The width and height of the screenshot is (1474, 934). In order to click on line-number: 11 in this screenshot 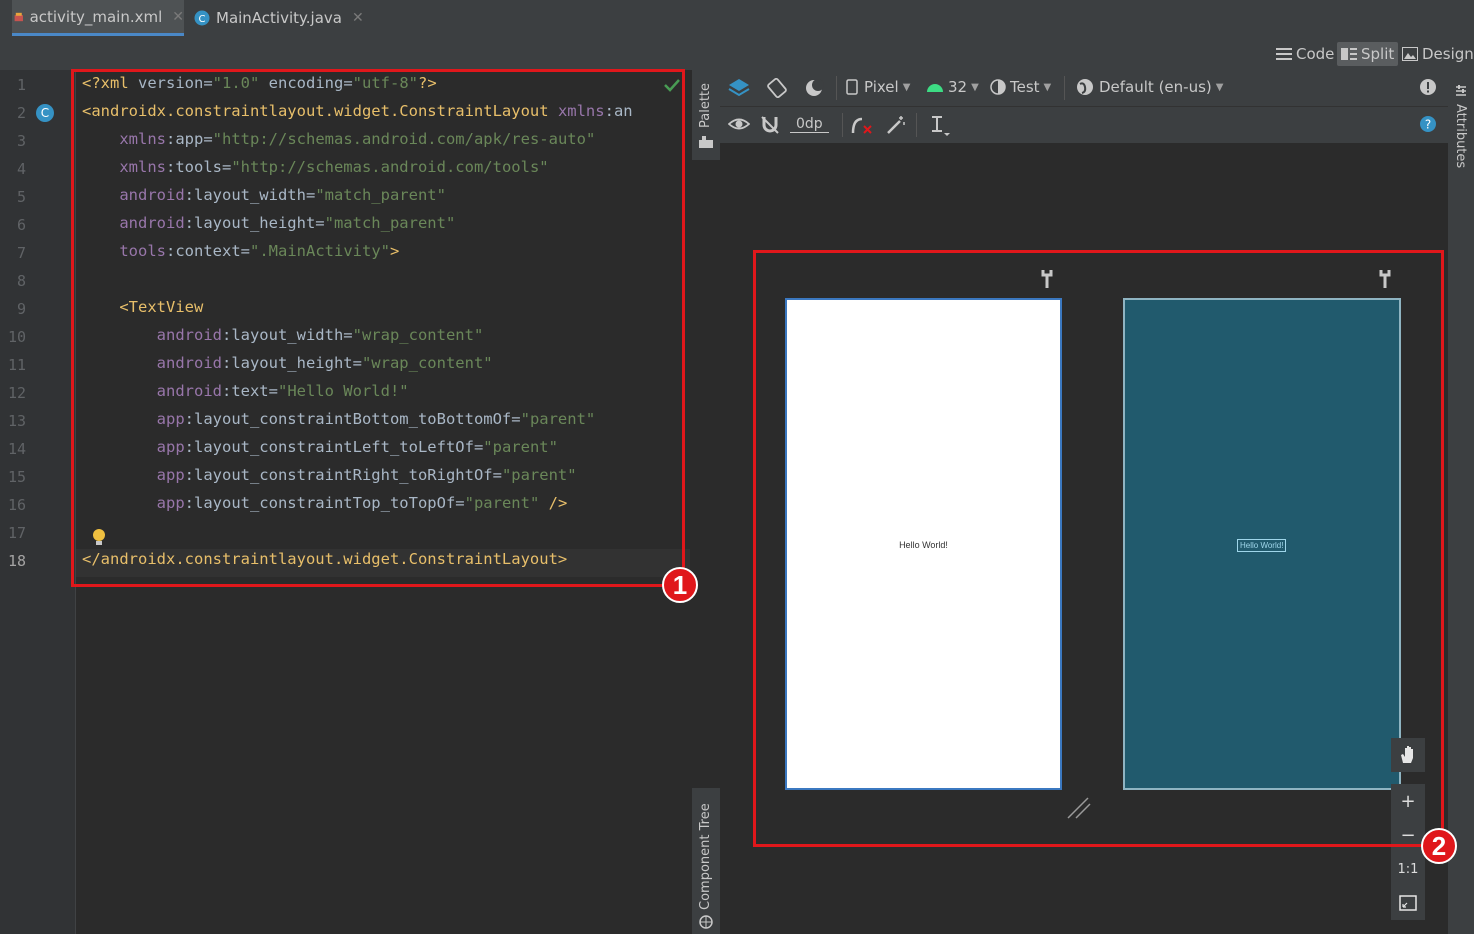, I will do `click(16, 365)`.